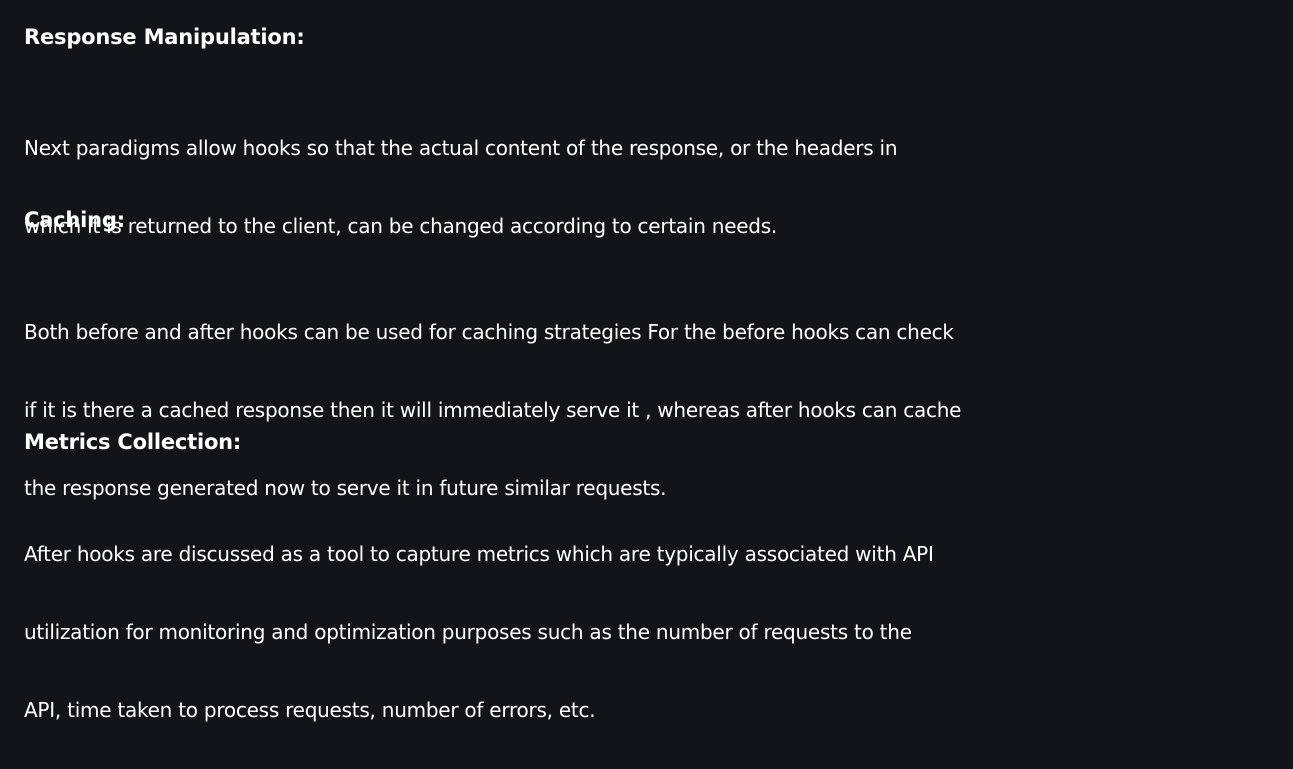 The height and width of the screenshot is (769, 1293). What do you see at coordinates (133, 442) in the screenshot?
I see `section-heading-metrics-collection: Metrics Collection:` at bounding box center [133, 442].